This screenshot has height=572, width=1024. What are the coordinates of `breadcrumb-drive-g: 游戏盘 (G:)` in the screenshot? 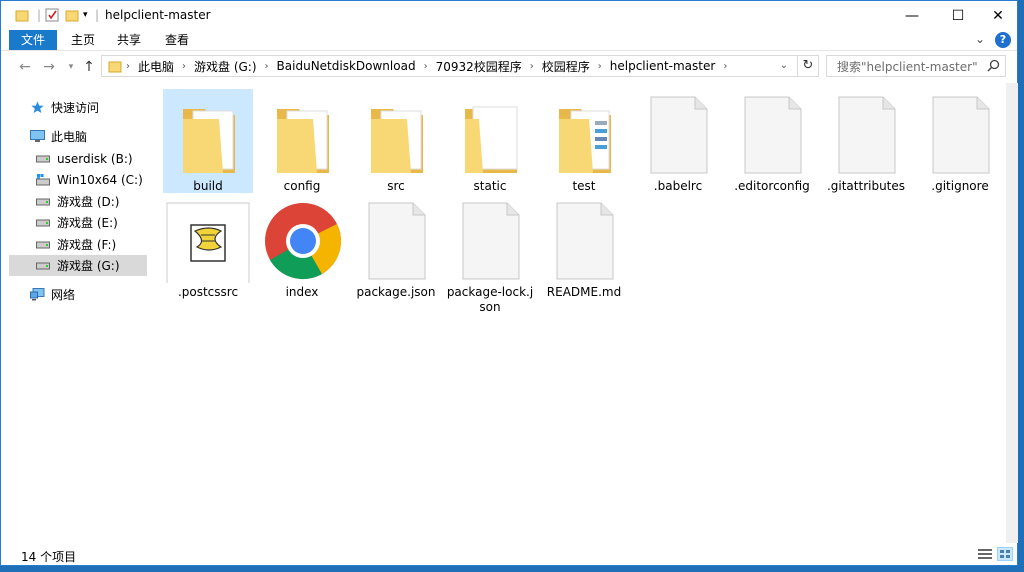 It's located at (225, 66).